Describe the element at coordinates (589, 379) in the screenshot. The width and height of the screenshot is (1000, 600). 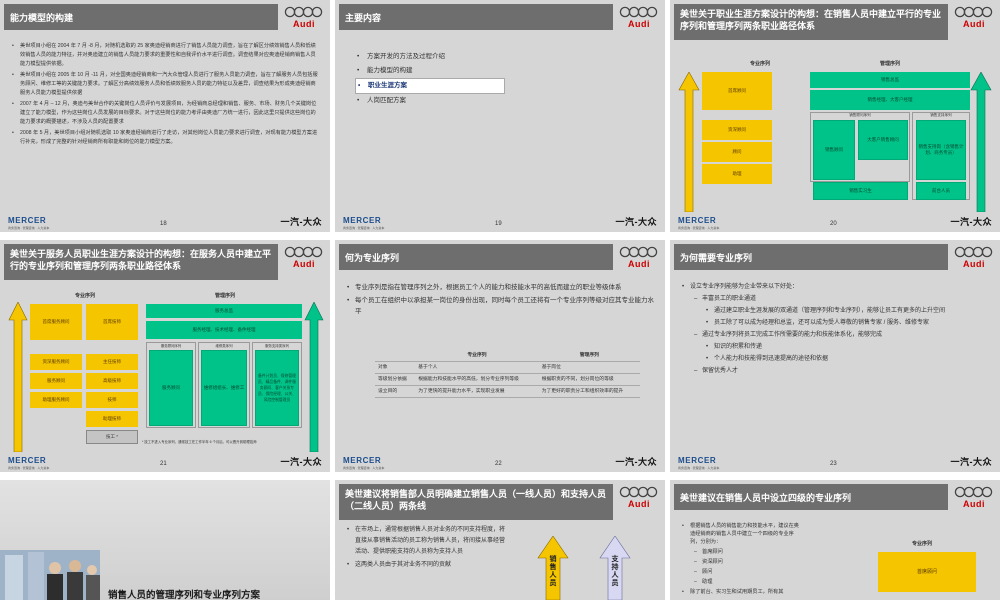
I see `table-cell: 根据职责的不同，划分岗位的等级` at that location.